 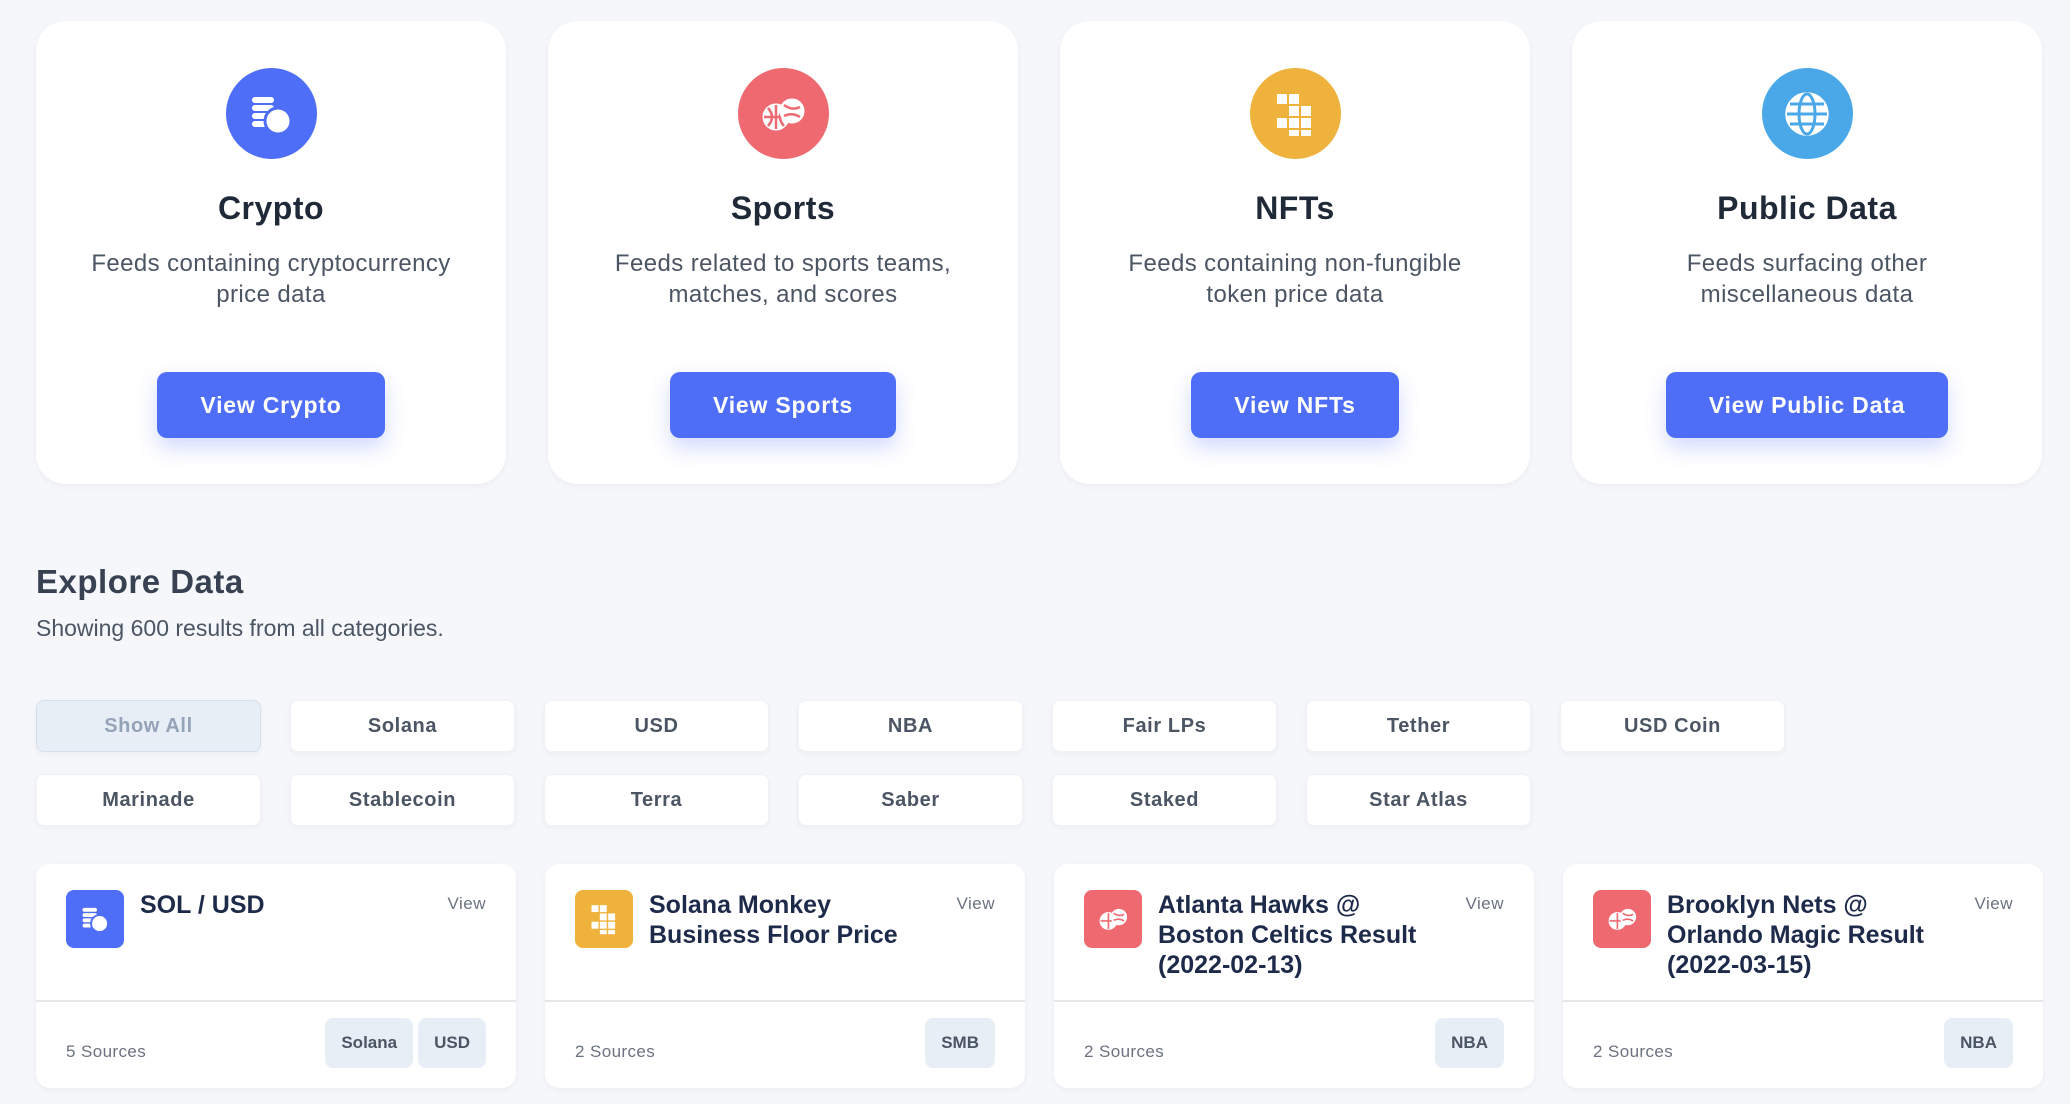 I want to click on filter-usd: USD, so click(x=656, y=726).